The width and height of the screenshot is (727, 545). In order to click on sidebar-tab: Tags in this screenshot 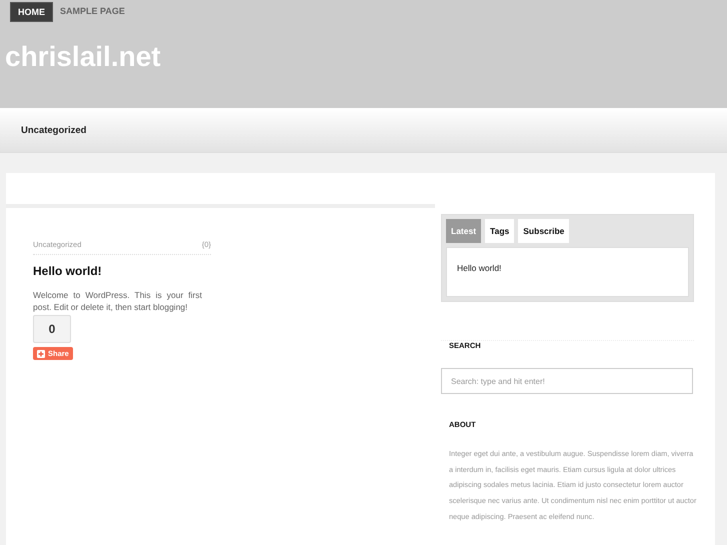, I will do `click(499, 231)`.